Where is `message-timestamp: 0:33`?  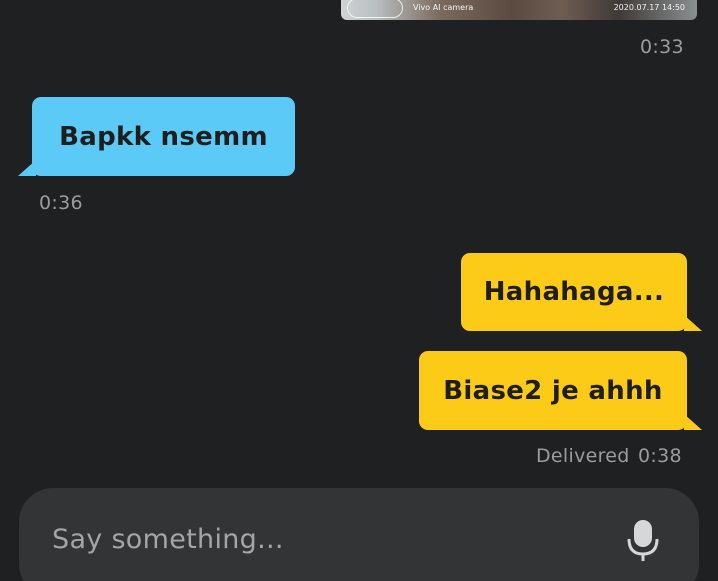
message-timestamp: 0:33 is located at coordinates (662, 47).